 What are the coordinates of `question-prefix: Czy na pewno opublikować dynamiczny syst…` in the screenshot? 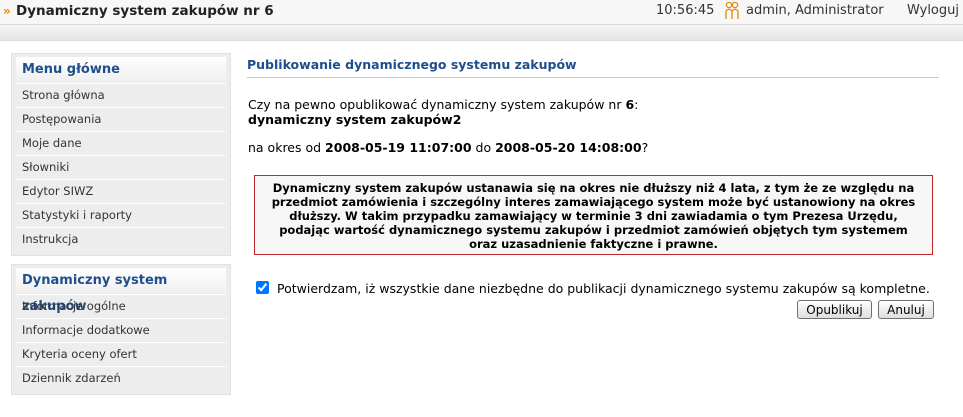 It's located at (437, 104).